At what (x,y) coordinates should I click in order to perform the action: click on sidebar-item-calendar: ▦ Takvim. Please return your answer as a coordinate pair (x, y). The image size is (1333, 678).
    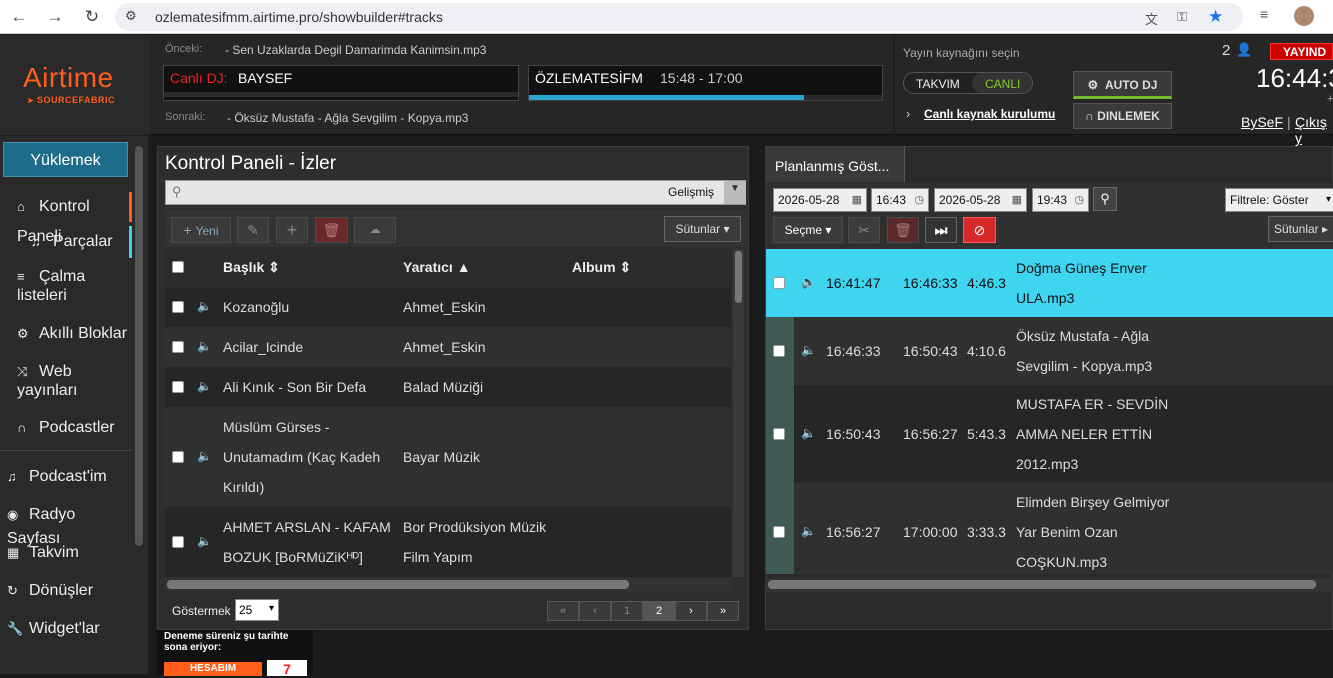
    Looking at the image, I should click on (66, 553).